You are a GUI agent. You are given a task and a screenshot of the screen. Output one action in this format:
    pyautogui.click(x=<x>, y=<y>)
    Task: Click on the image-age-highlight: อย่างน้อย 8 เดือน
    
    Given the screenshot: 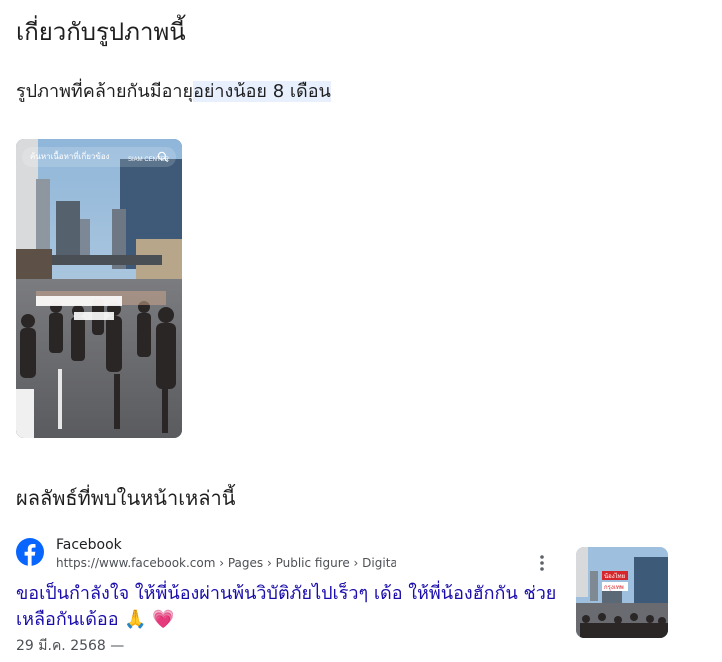 What is the action you would take?
    pyautogui.click(x=262, y=91)
    